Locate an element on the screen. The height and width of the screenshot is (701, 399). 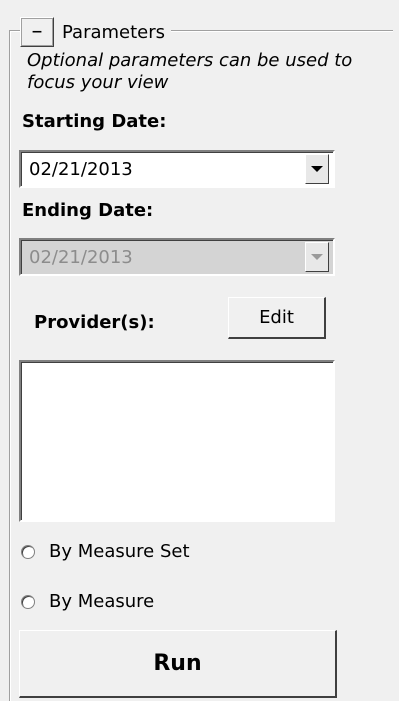
parameters-title: Parameters is located at coordinates (114, 32).